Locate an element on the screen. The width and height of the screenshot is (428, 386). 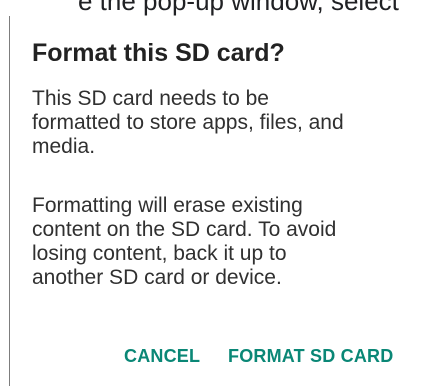
cancel-button: CANCEL is located at coordinates (162, 356).